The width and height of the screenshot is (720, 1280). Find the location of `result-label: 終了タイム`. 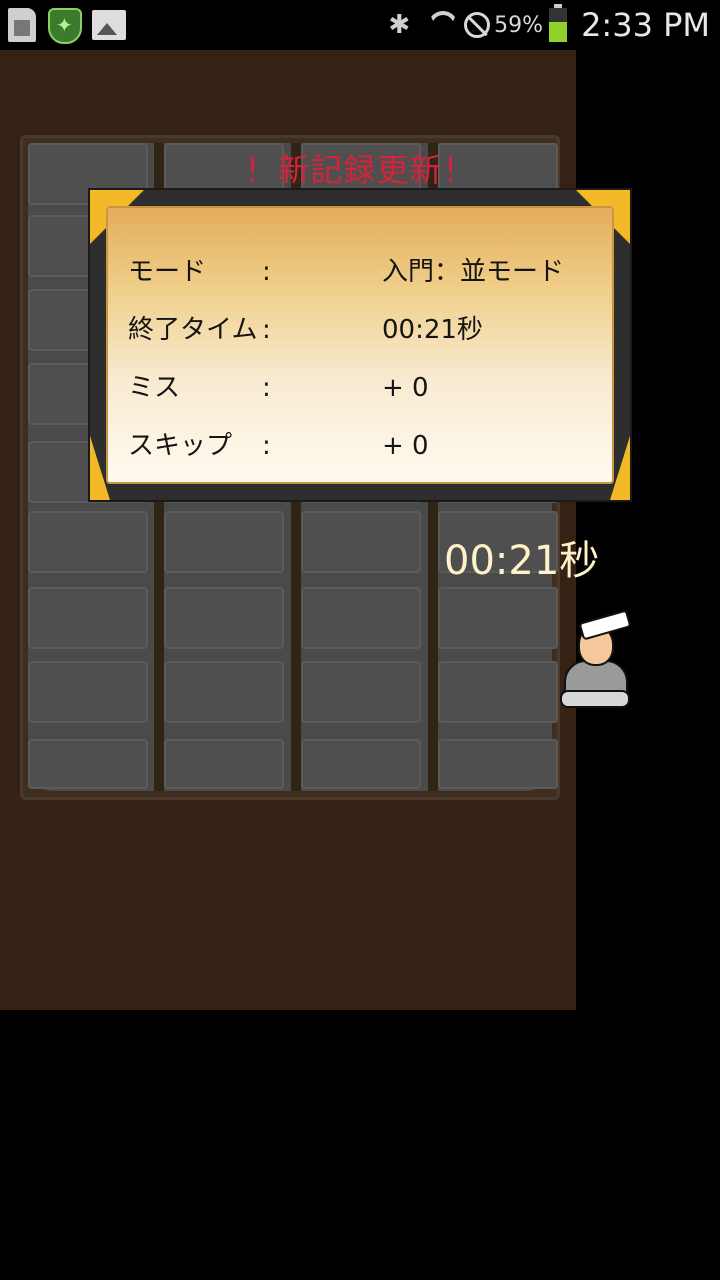

result-label: 終了タイム is located at coordinates (193, 330).